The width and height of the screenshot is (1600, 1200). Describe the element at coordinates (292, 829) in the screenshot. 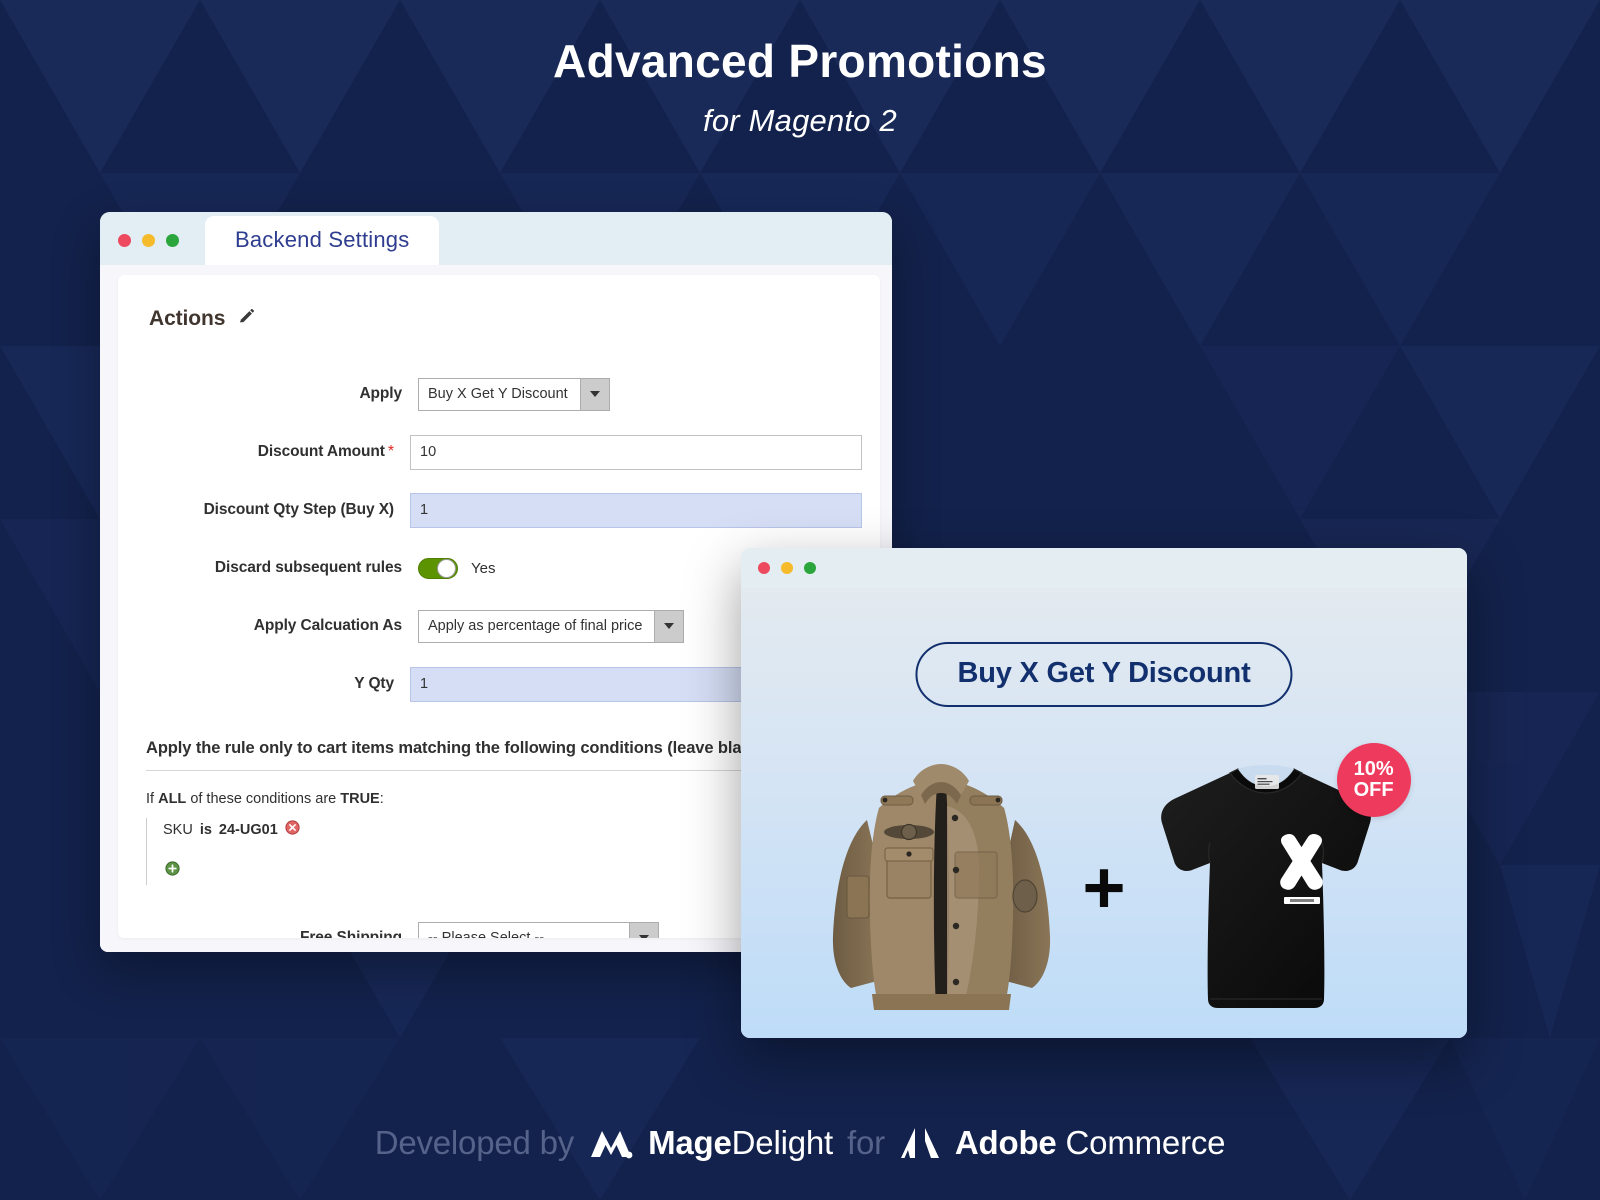

I see `remove-condition-icon` at that location.